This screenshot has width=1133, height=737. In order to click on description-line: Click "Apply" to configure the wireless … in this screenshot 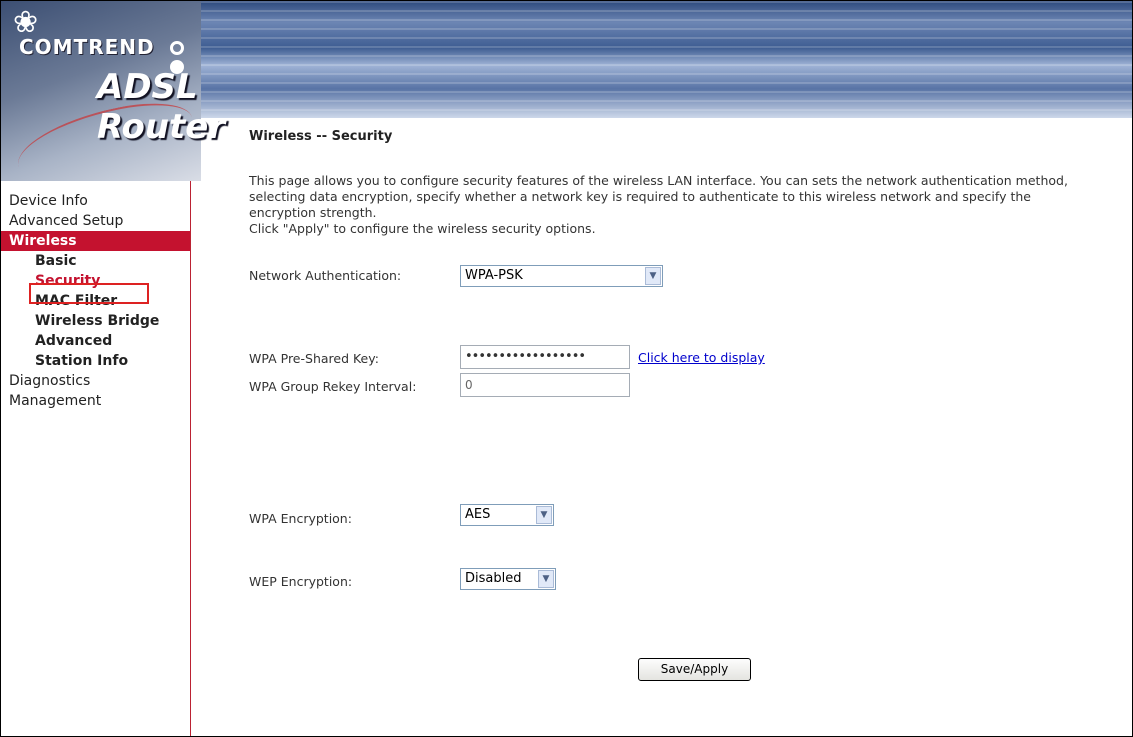, I will do `click(422, 228)`.